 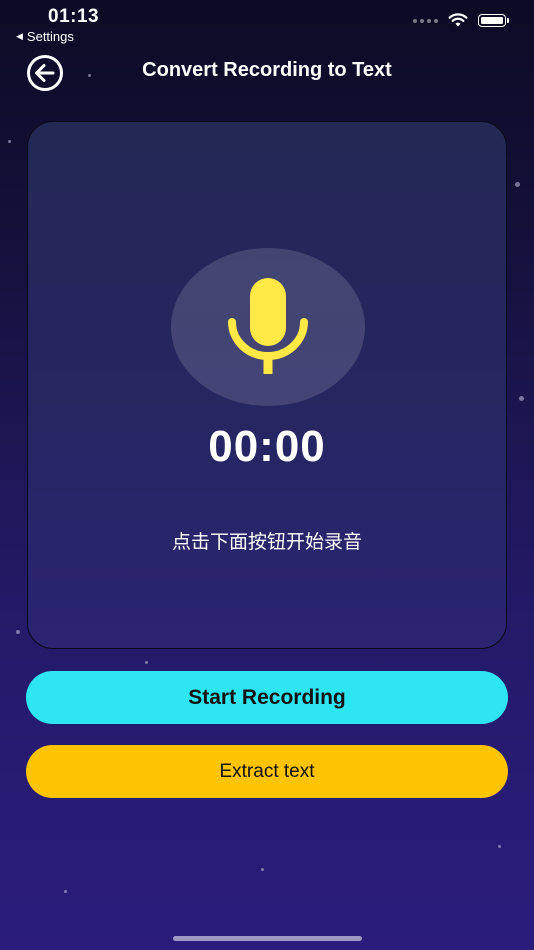 I want to click on status-indicators, so click(x=461, y=20).